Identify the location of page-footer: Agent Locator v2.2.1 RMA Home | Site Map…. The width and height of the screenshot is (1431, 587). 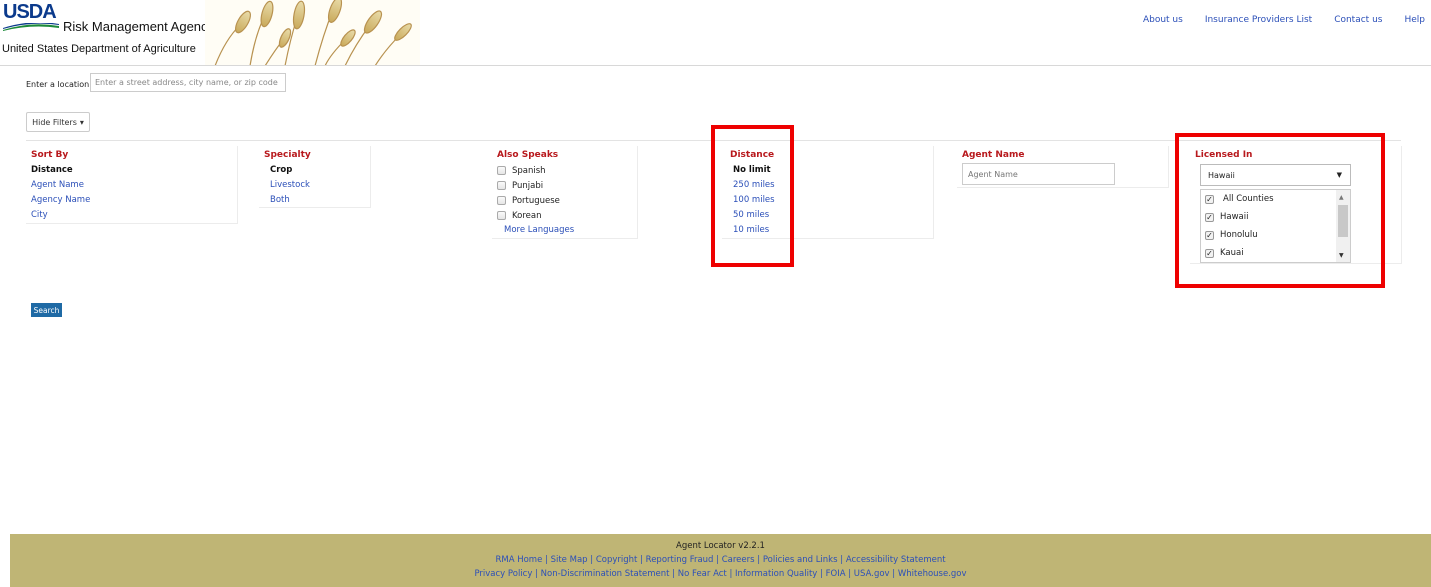
(720, 560).